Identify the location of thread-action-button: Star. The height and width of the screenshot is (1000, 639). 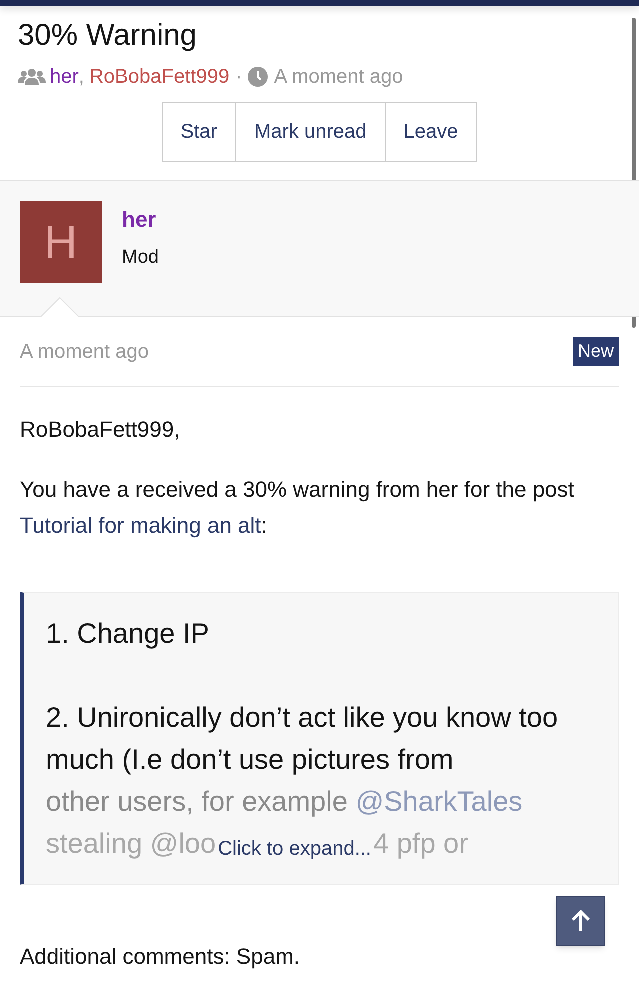
(199, 132).